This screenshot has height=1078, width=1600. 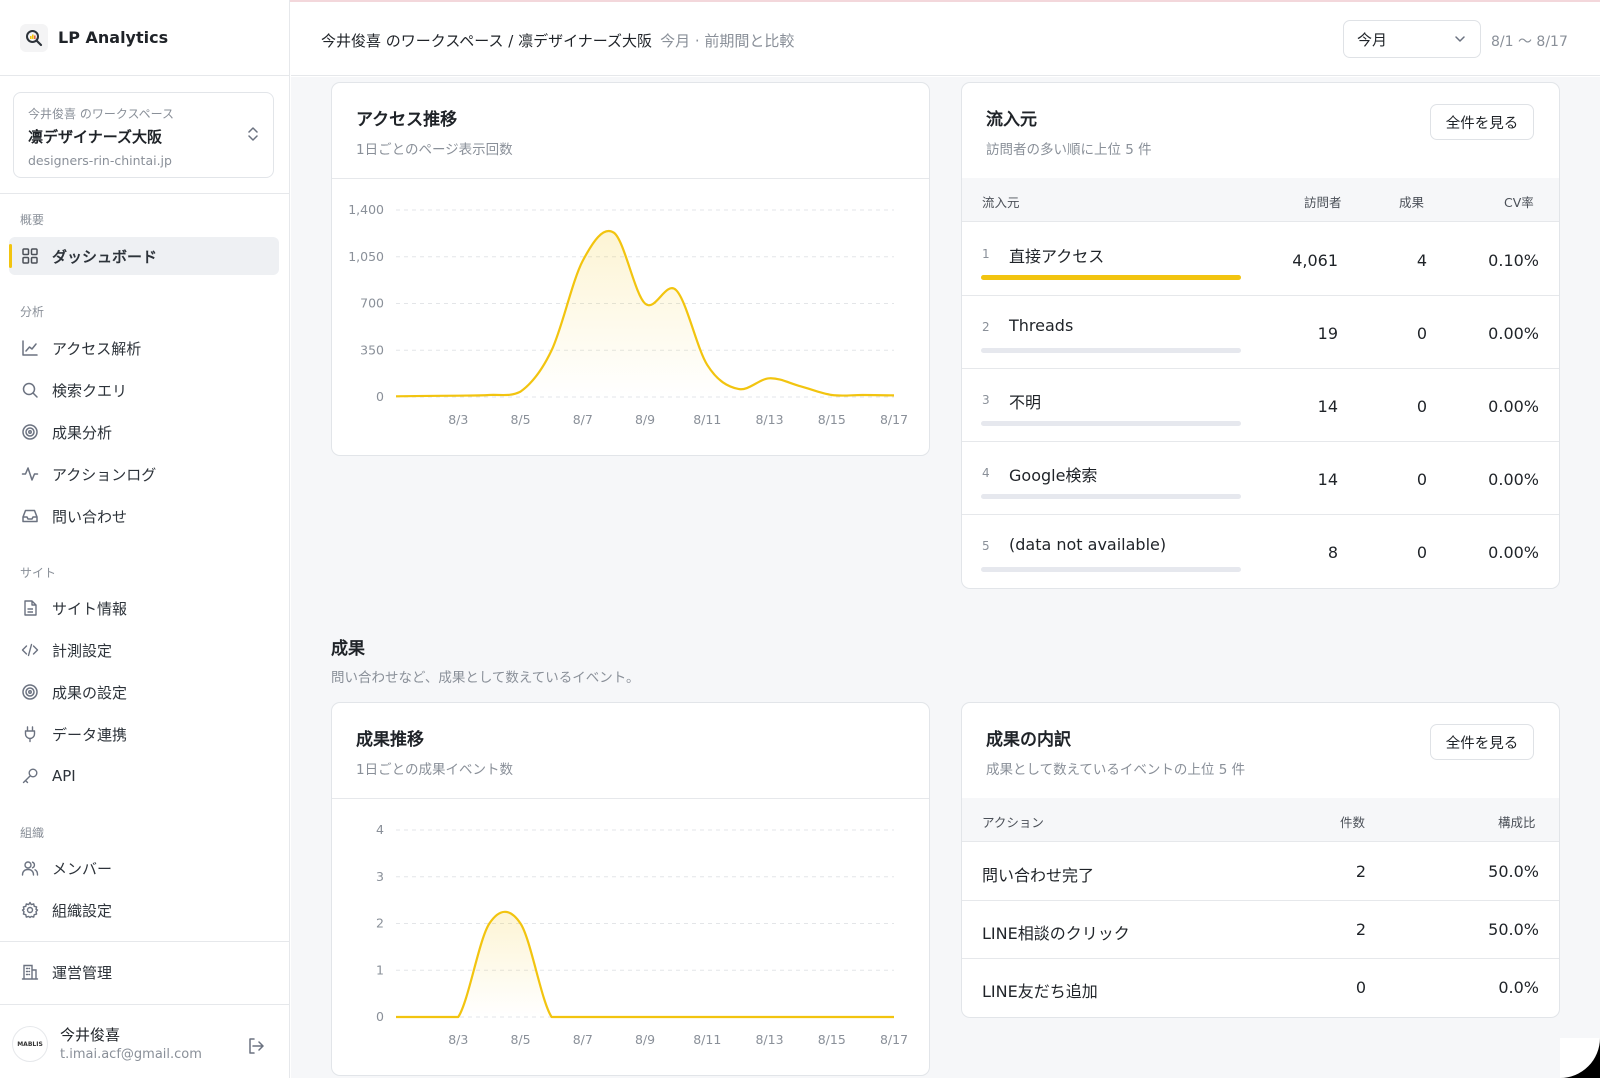 What do you see at coordinates (366, 209) in the screenshot?
I see `y-tick-label: 1,400` at bounding box center [366, 209].